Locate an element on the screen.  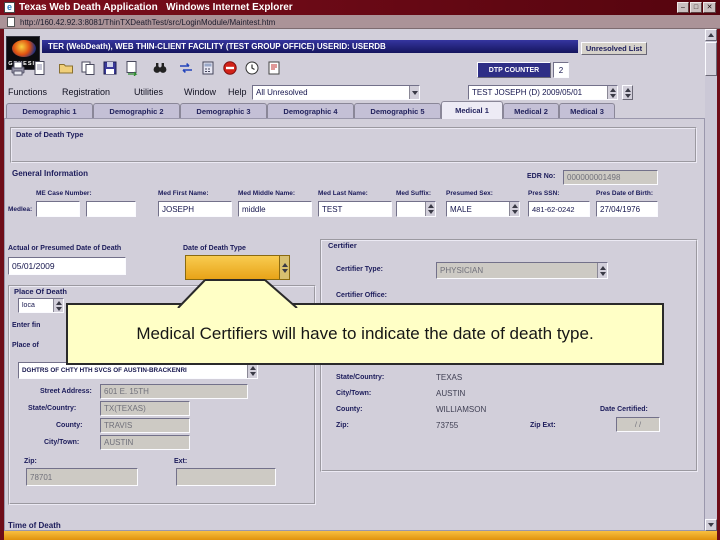
med-first-name-field: JOSEPH is located at coordinates (195, 209).